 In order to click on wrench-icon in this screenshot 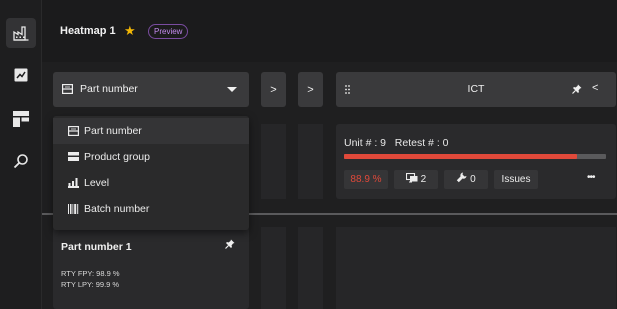, I will do `click(462, 177)`.